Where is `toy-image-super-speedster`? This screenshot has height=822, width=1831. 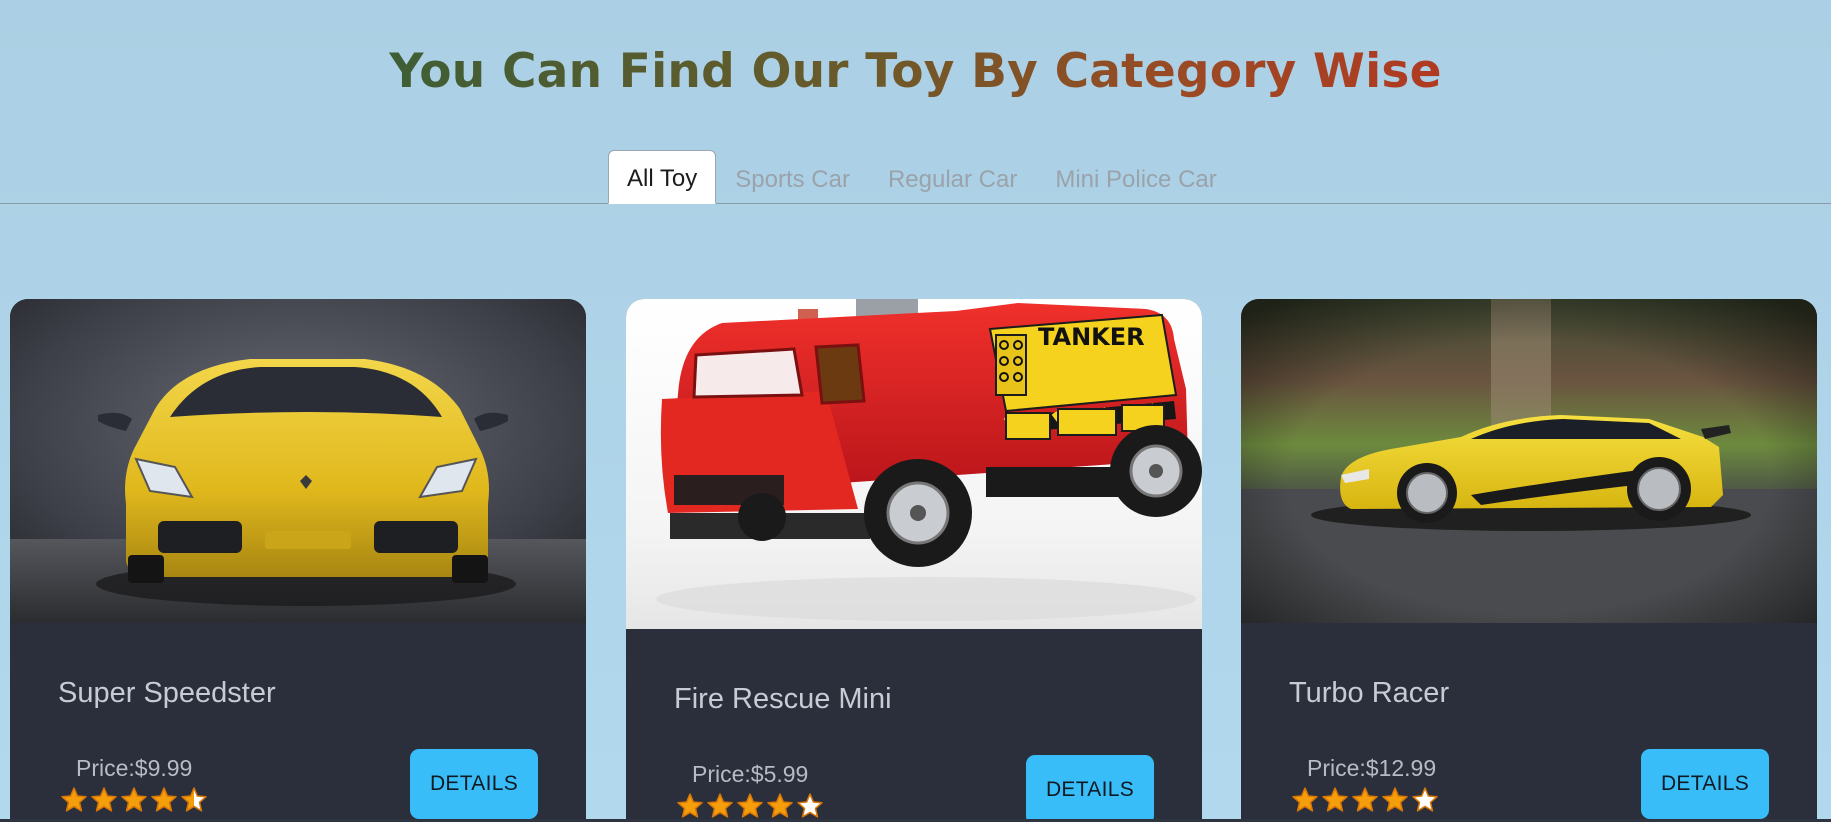
toy-image-super-speedster is located at coordinates (298, 461).